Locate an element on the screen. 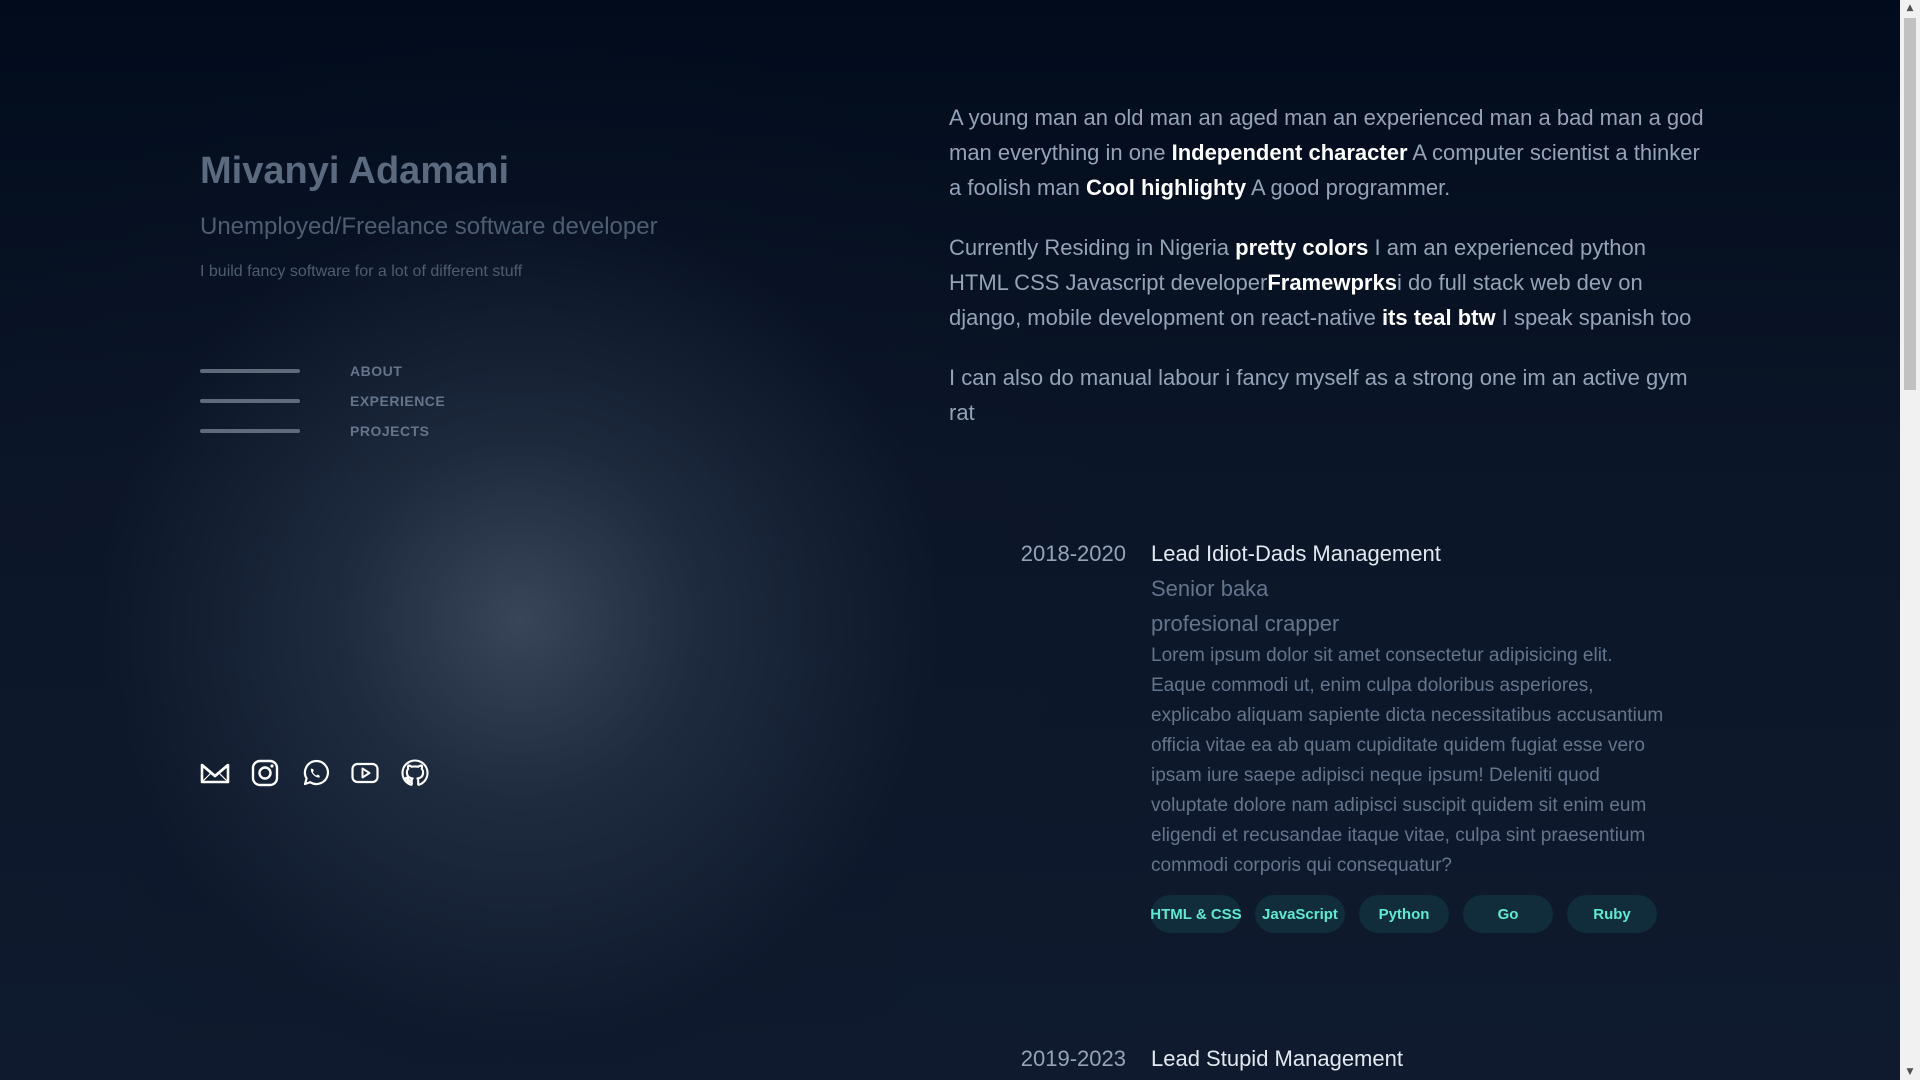 This screenshot has height=1080, width=1920. nav-item-experience: EXPERIENCE is located at coordinates (322, 401).